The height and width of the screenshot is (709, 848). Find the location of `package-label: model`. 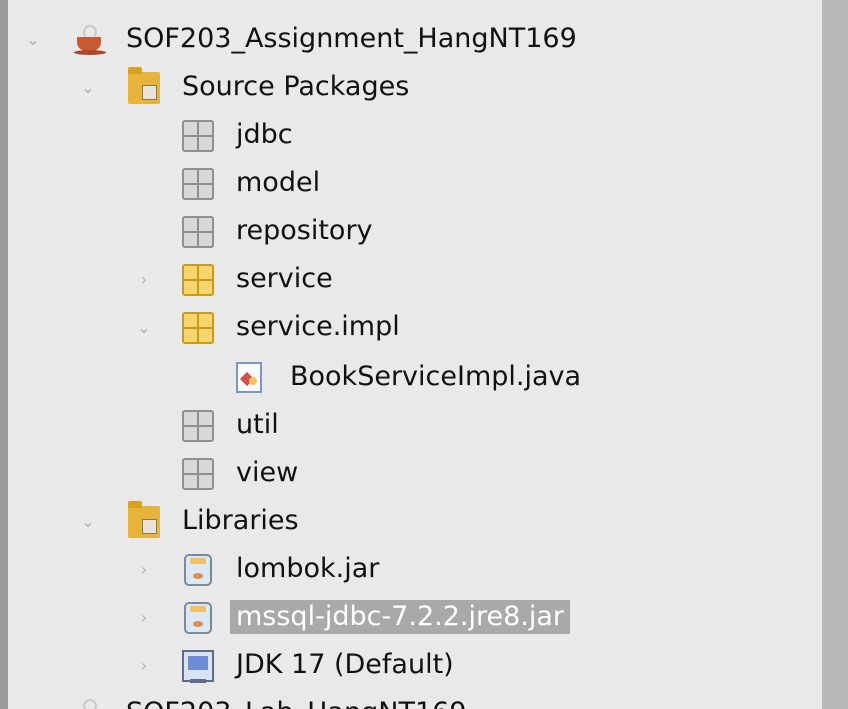

package-label: model is located at coordinates (278, 182).